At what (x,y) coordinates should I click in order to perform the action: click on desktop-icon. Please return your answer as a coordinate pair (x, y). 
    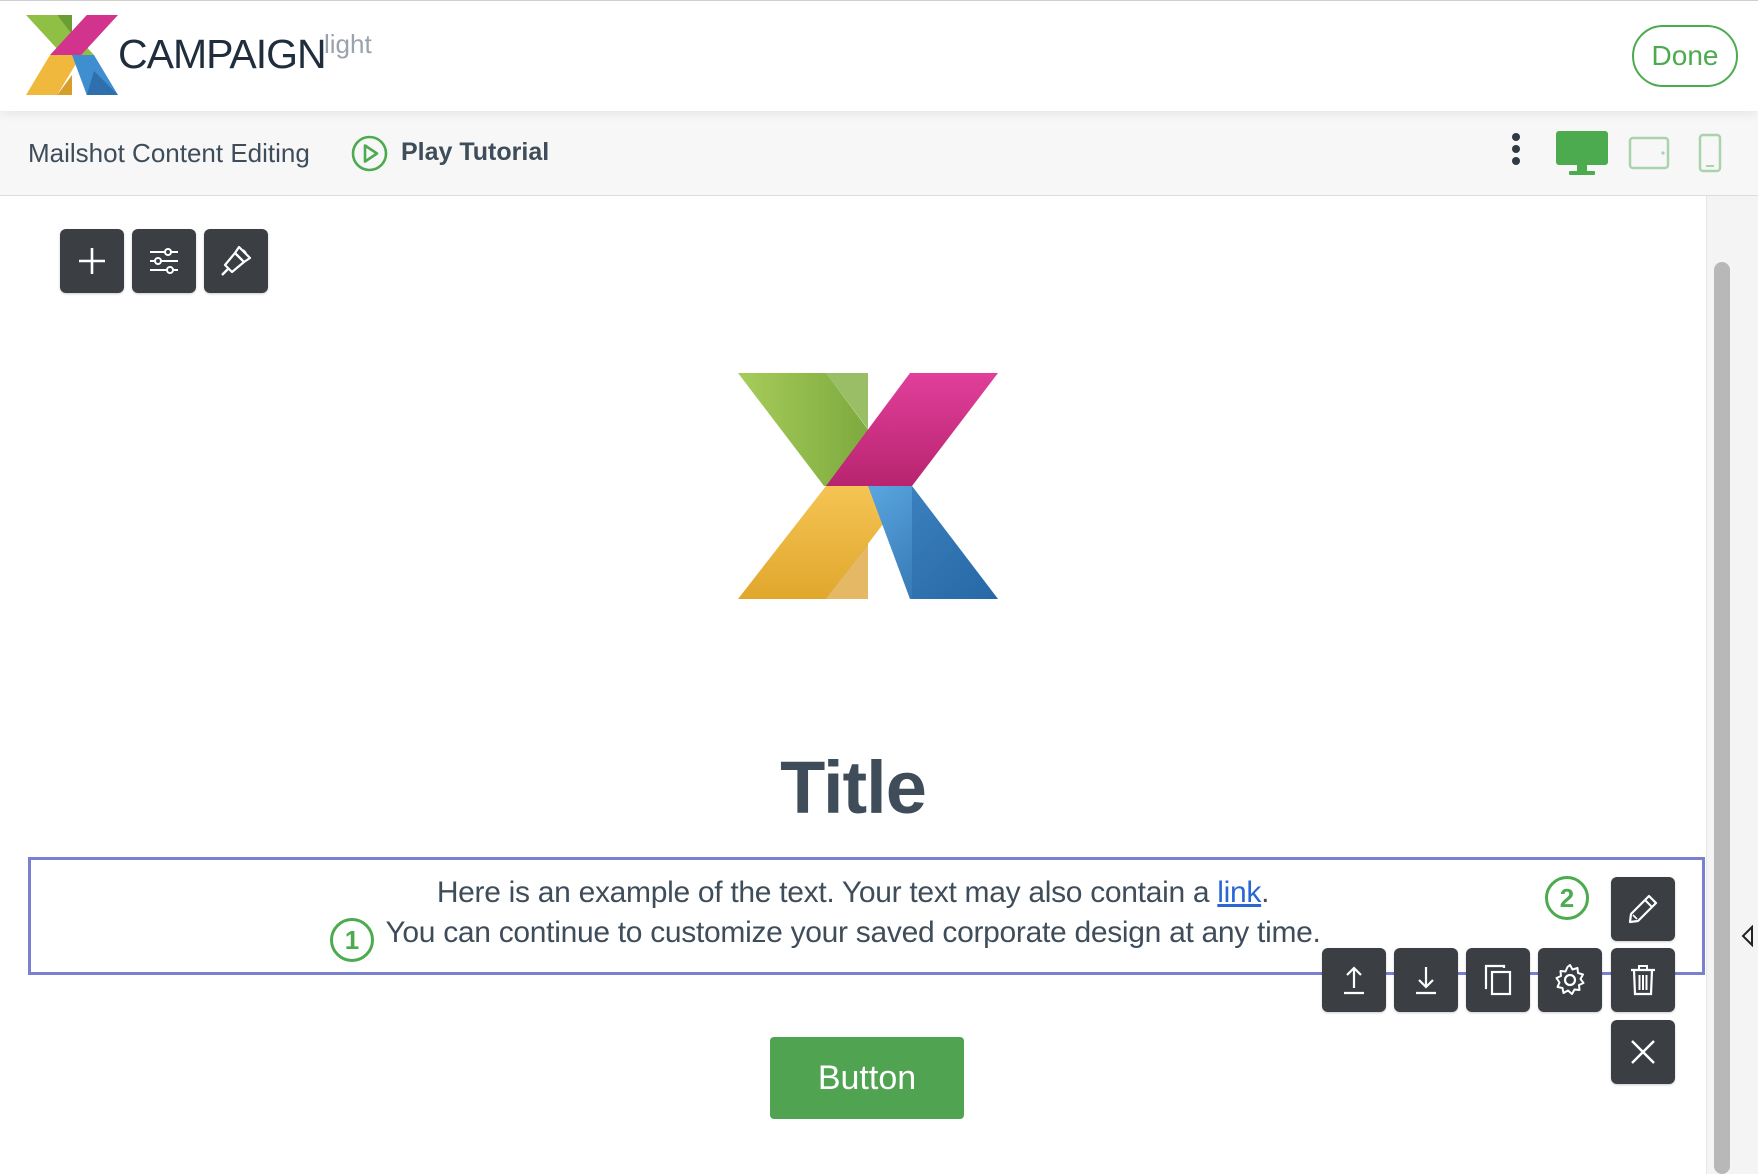
    Looking at the image, I should click on (1582, 153).